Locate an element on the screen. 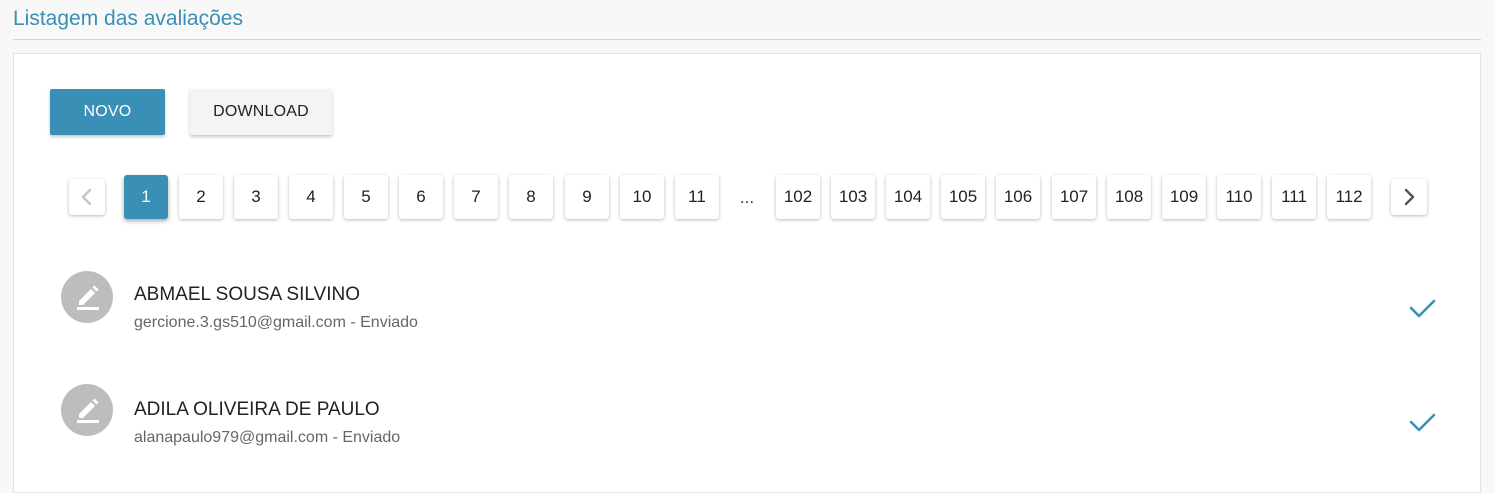 This screenshot has width=1495, height=493. page-button-3: 3 is located at coordinates (256, 197).